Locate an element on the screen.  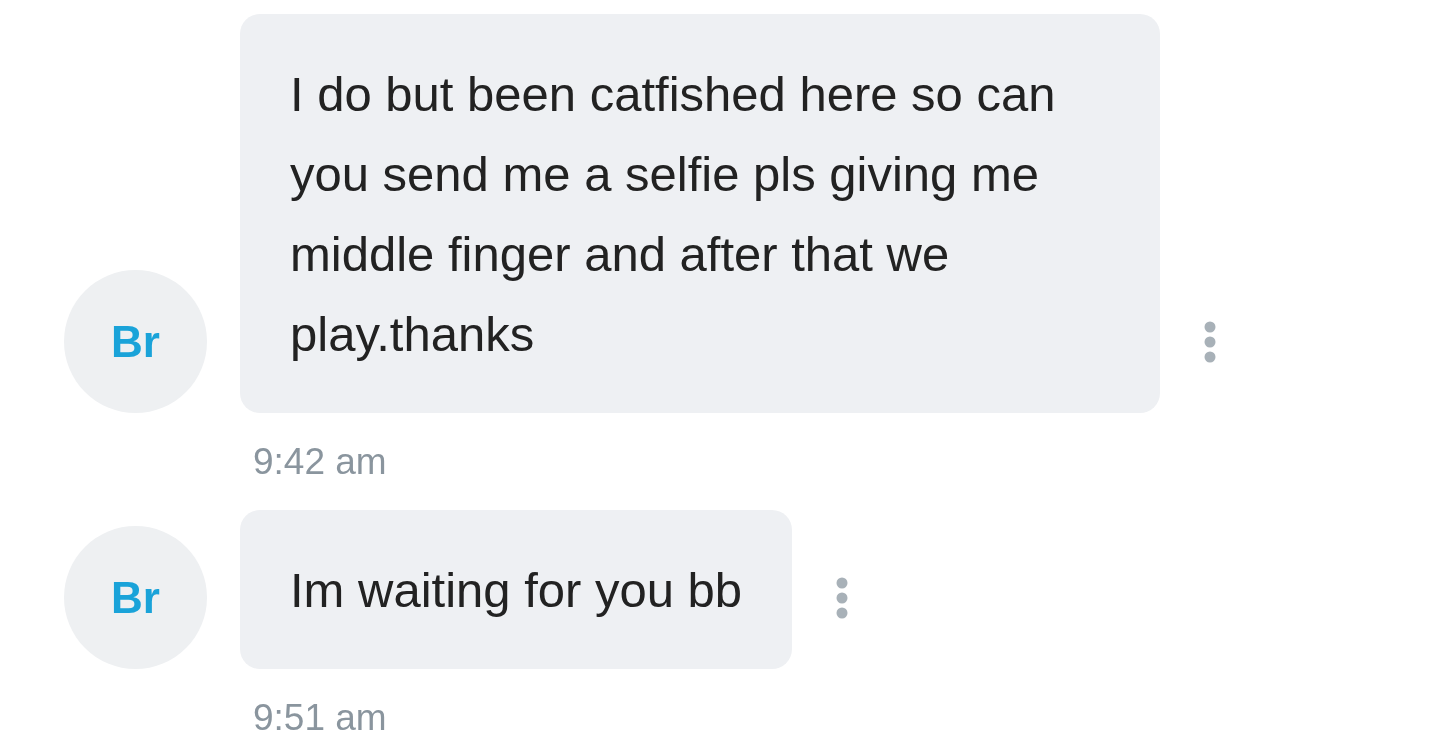
timestamp: 9:42 am is located at coordinates (320, 462).